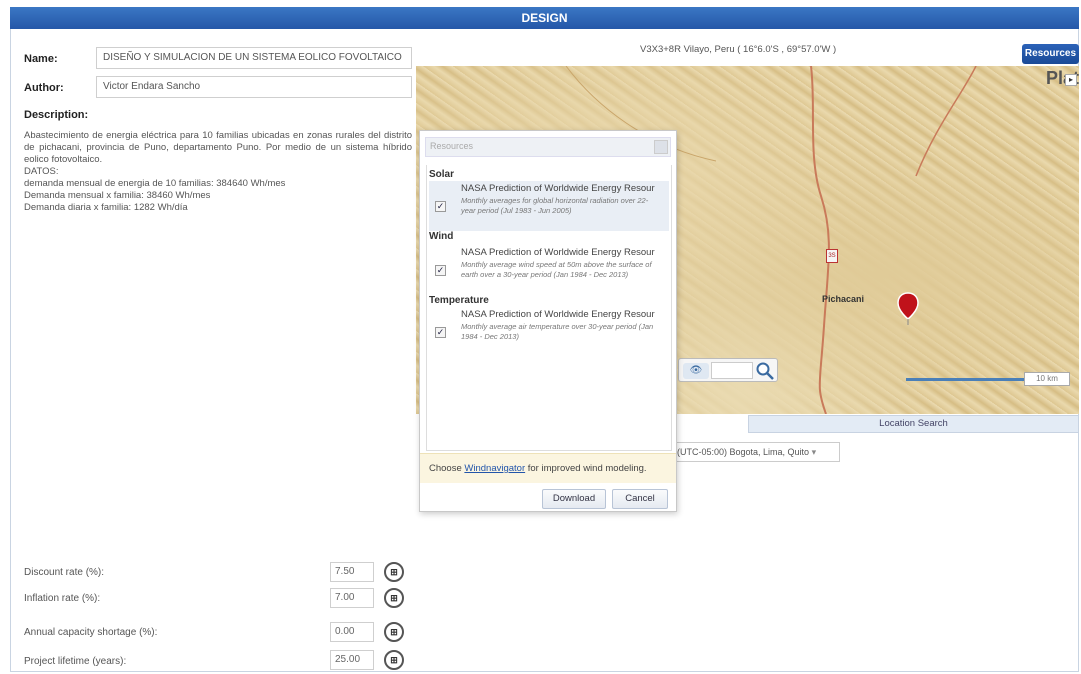  I want to click on resources-button: Resources, so click(1050, 54).